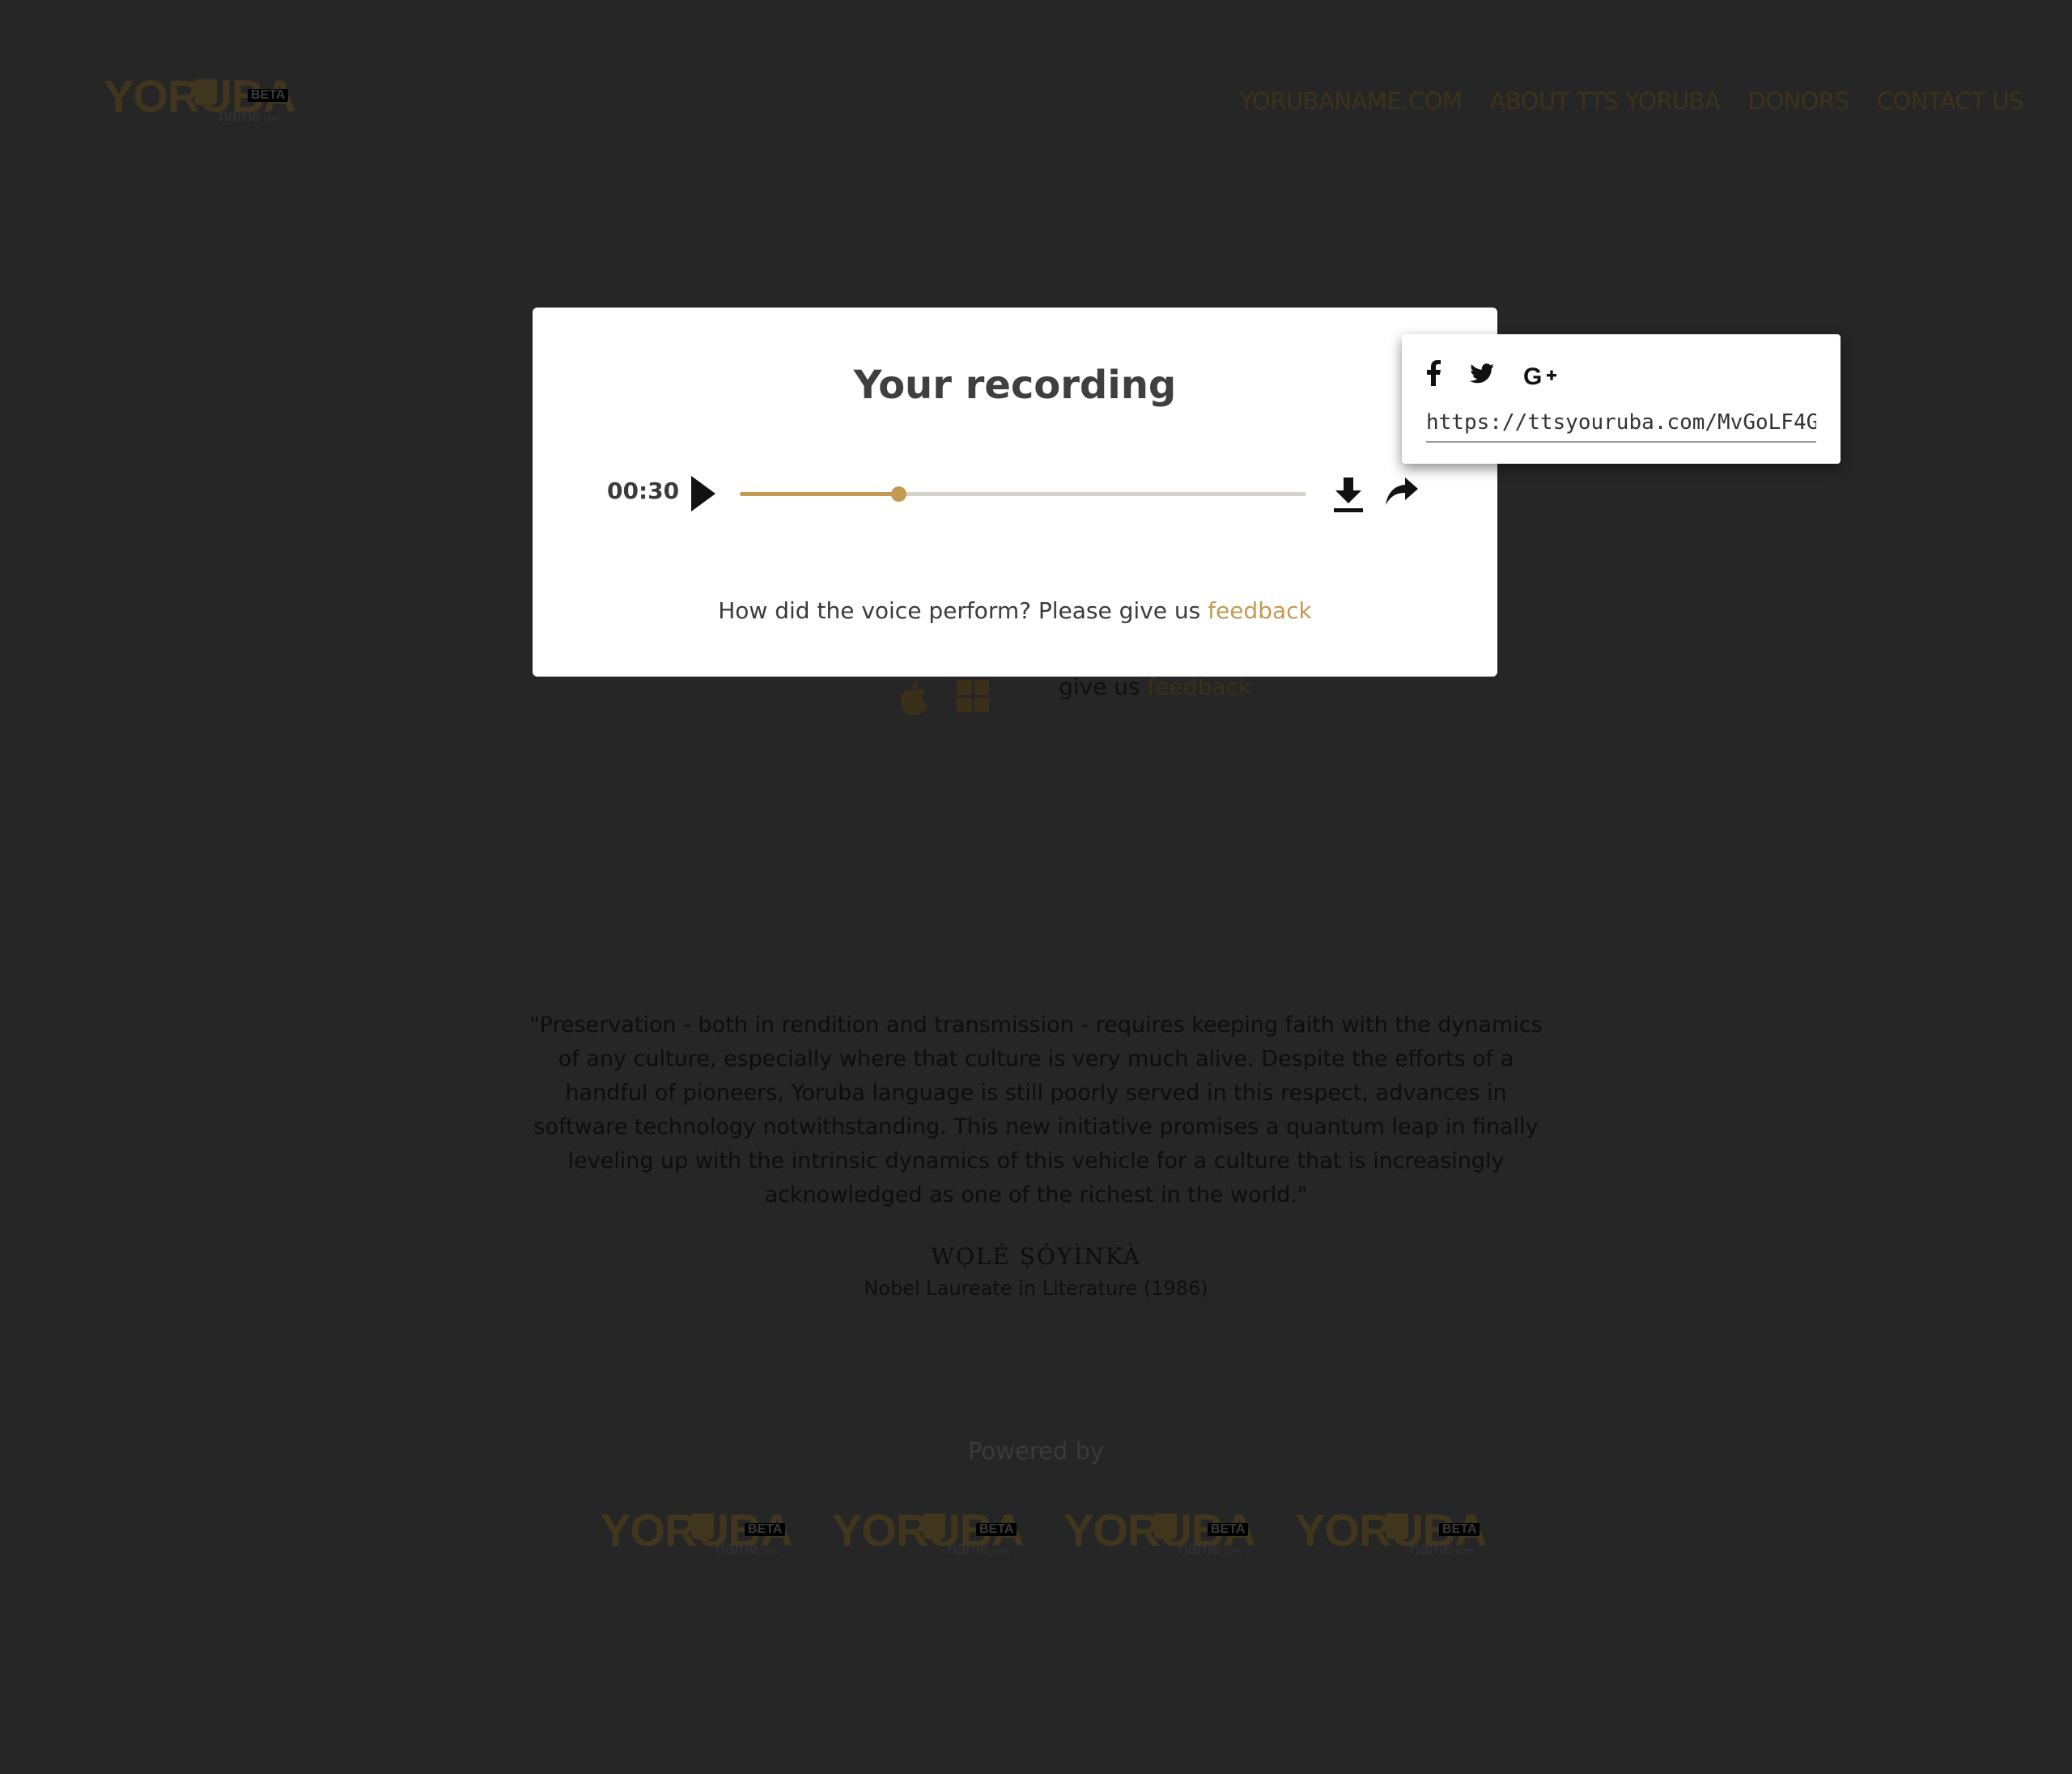 The width and height of the screenshot is (2072, 1774). I want to click on windows-icon, so click(973, 696).